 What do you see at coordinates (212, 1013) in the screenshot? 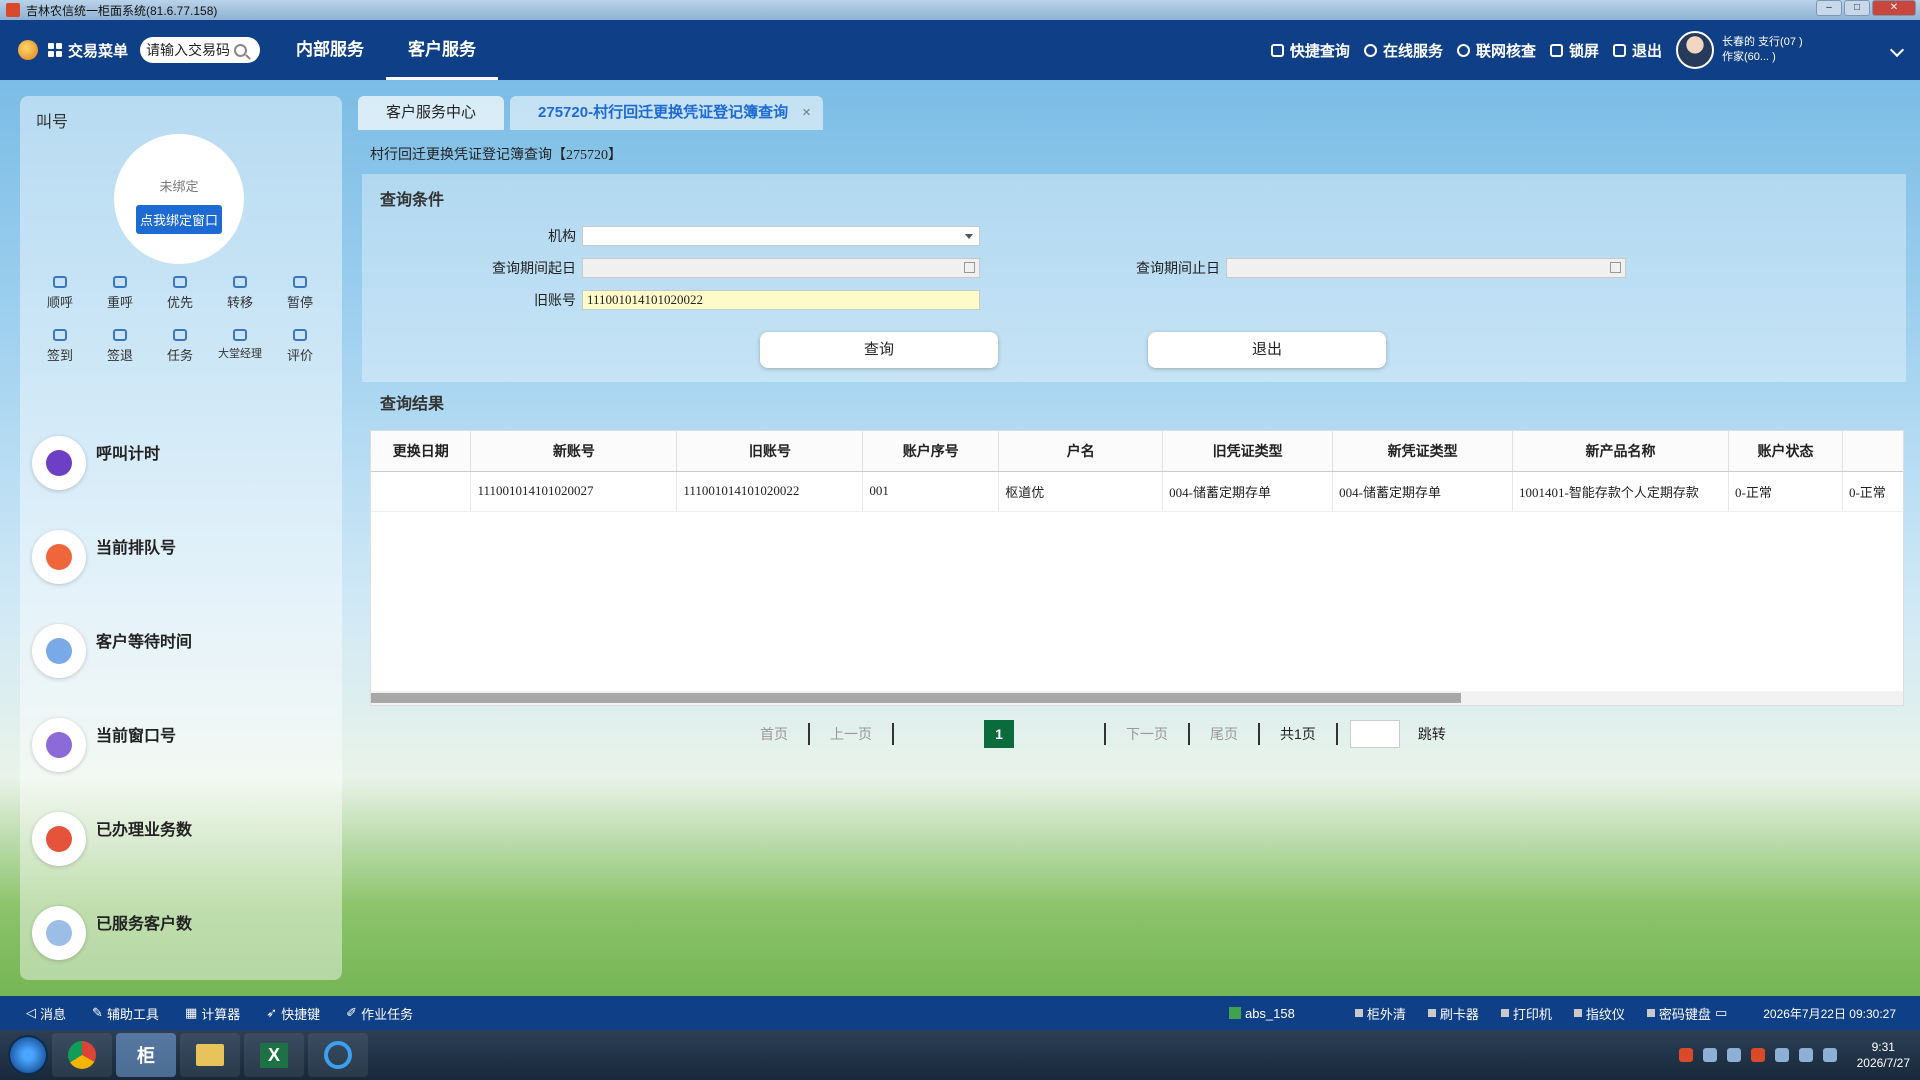
I see `calculator-button: ▦ 计算器` at bounding box center [212, 1013].